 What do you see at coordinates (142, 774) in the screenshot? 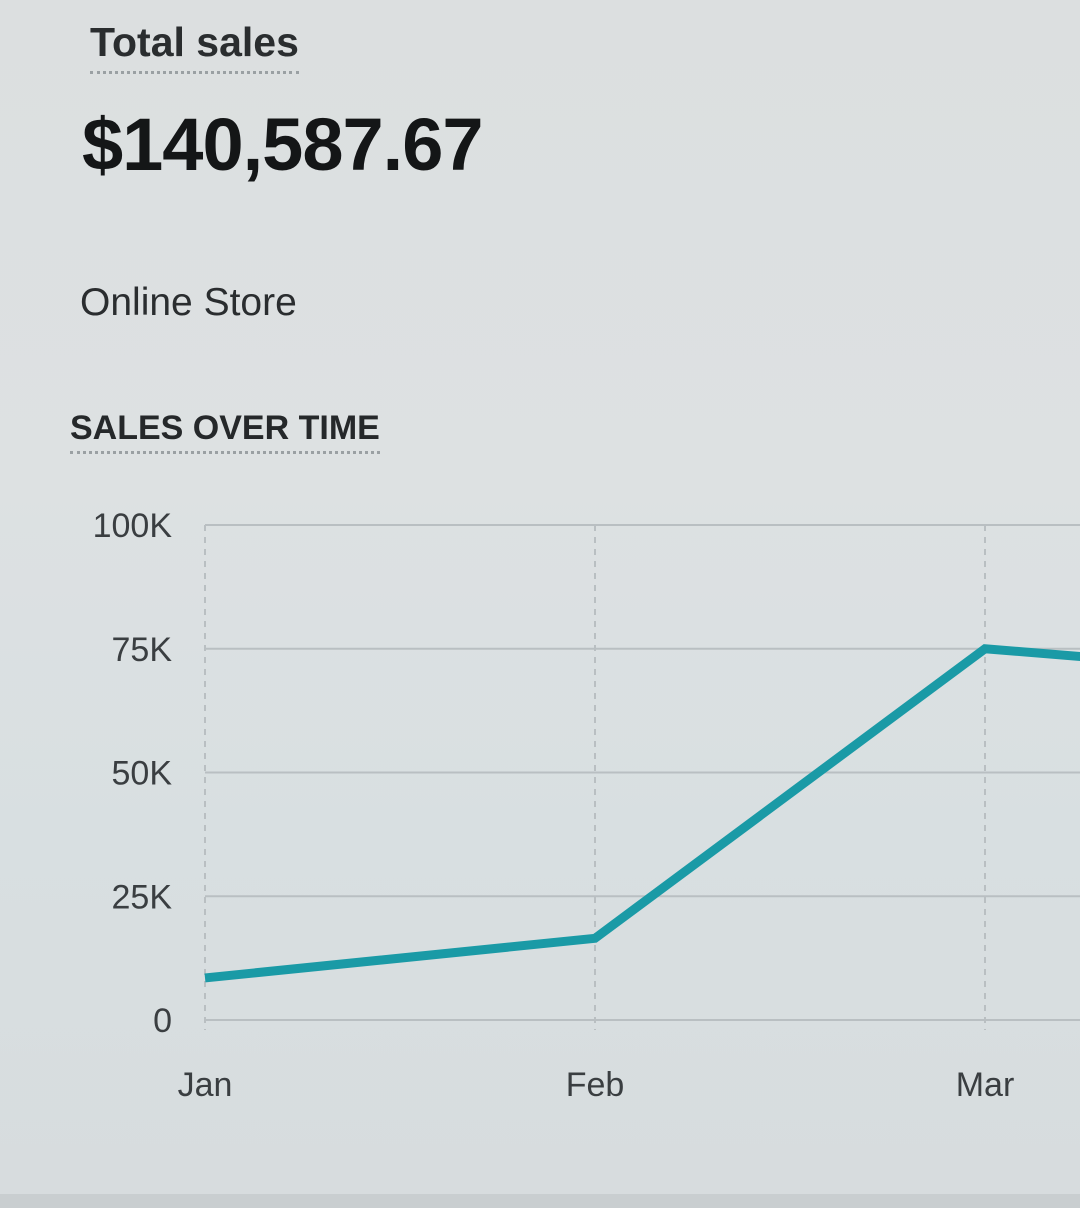
I see `y-tick-label: 50K` at bounding box center [142, 774].